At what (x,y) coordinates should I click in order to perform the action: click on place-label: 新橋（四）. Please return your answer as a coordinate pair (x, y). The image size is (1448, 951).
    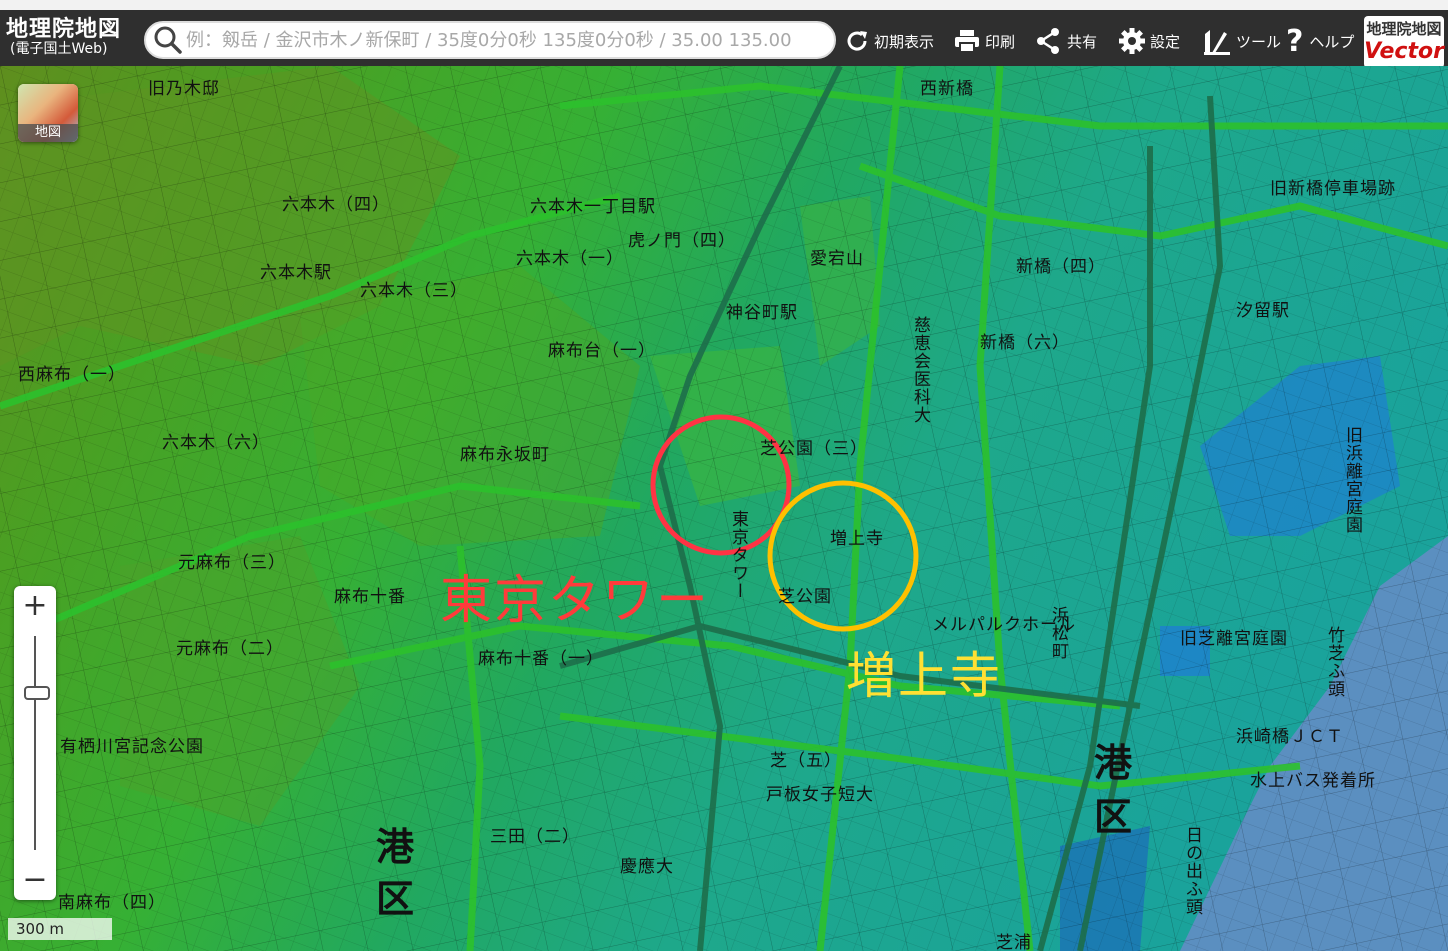
    Looking at the image, I should click on (1061, 267).